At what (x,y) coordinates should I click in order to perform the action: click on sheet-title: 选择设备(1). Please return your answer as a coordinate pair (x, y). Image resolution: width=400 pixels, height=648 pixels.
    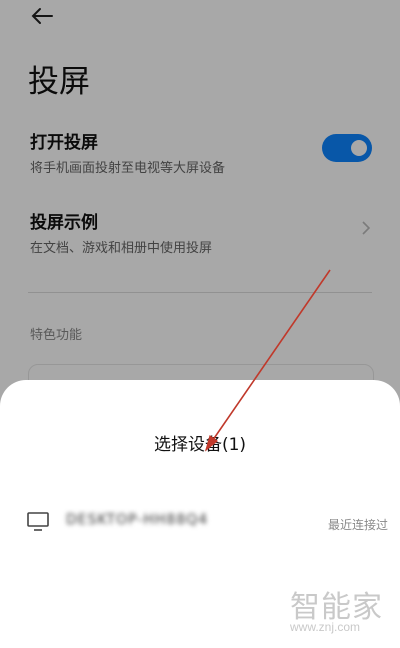
    Looking at the image, I should click on (200, 445).